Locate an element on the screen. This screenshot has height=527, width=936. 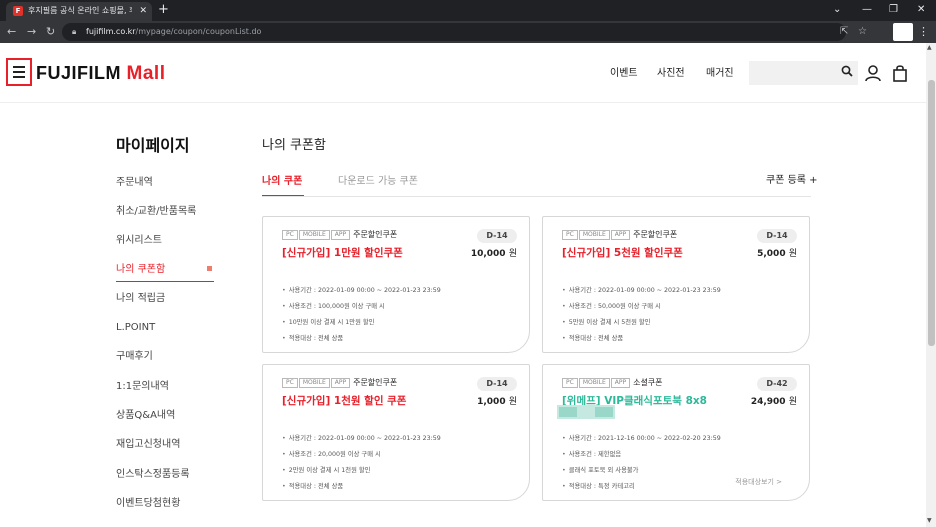
sidebar-item-cancel-return: 취소/교환/반품목록 is located at coordinates (165, 212).